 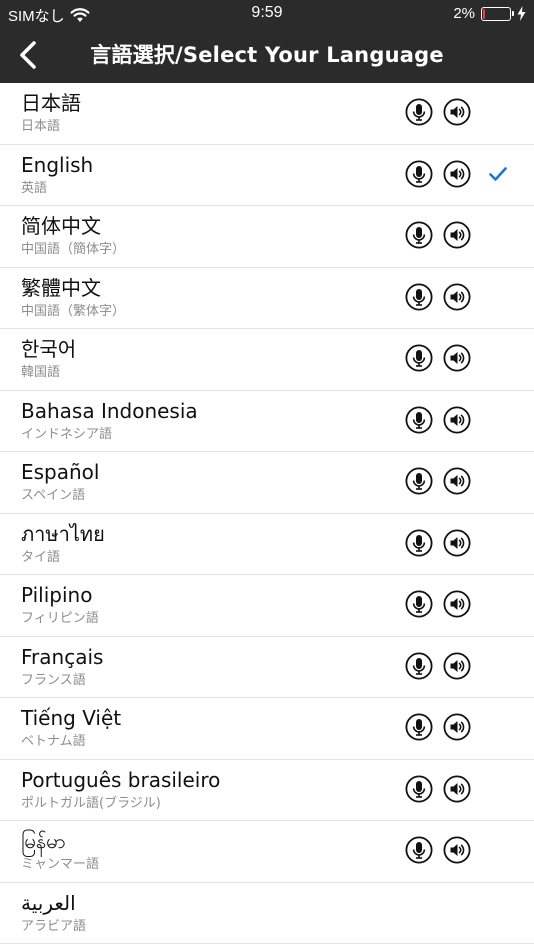 I want to click on language-text: Bahasa Indonesia インドネシア語, so click(x=109, y=421).